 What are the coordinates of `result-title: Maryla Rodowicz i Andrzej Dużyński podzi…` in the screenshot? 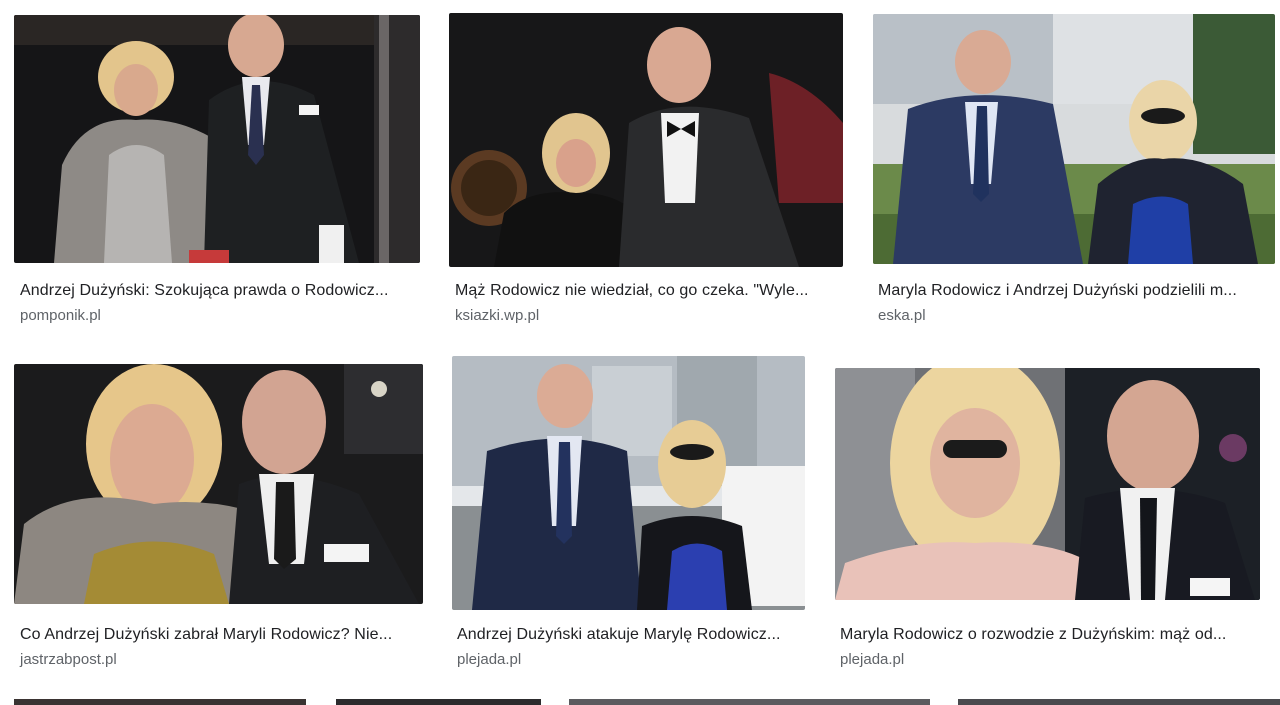 It's located at (1075, 291).